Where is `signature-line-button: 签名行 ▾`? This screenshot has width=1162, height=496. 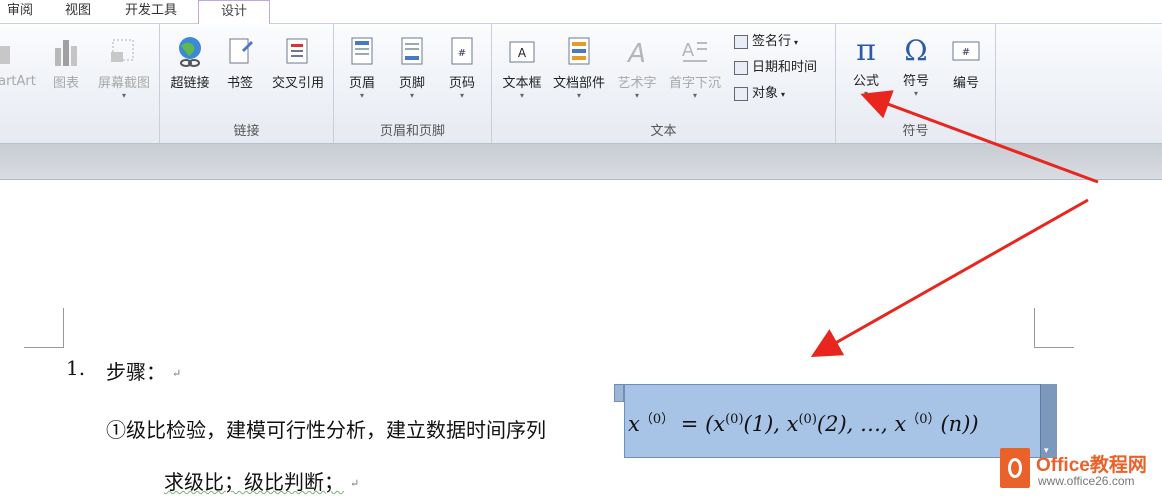
signature-line-button: 签名行 ▾ is located at coordinates (766, 42).